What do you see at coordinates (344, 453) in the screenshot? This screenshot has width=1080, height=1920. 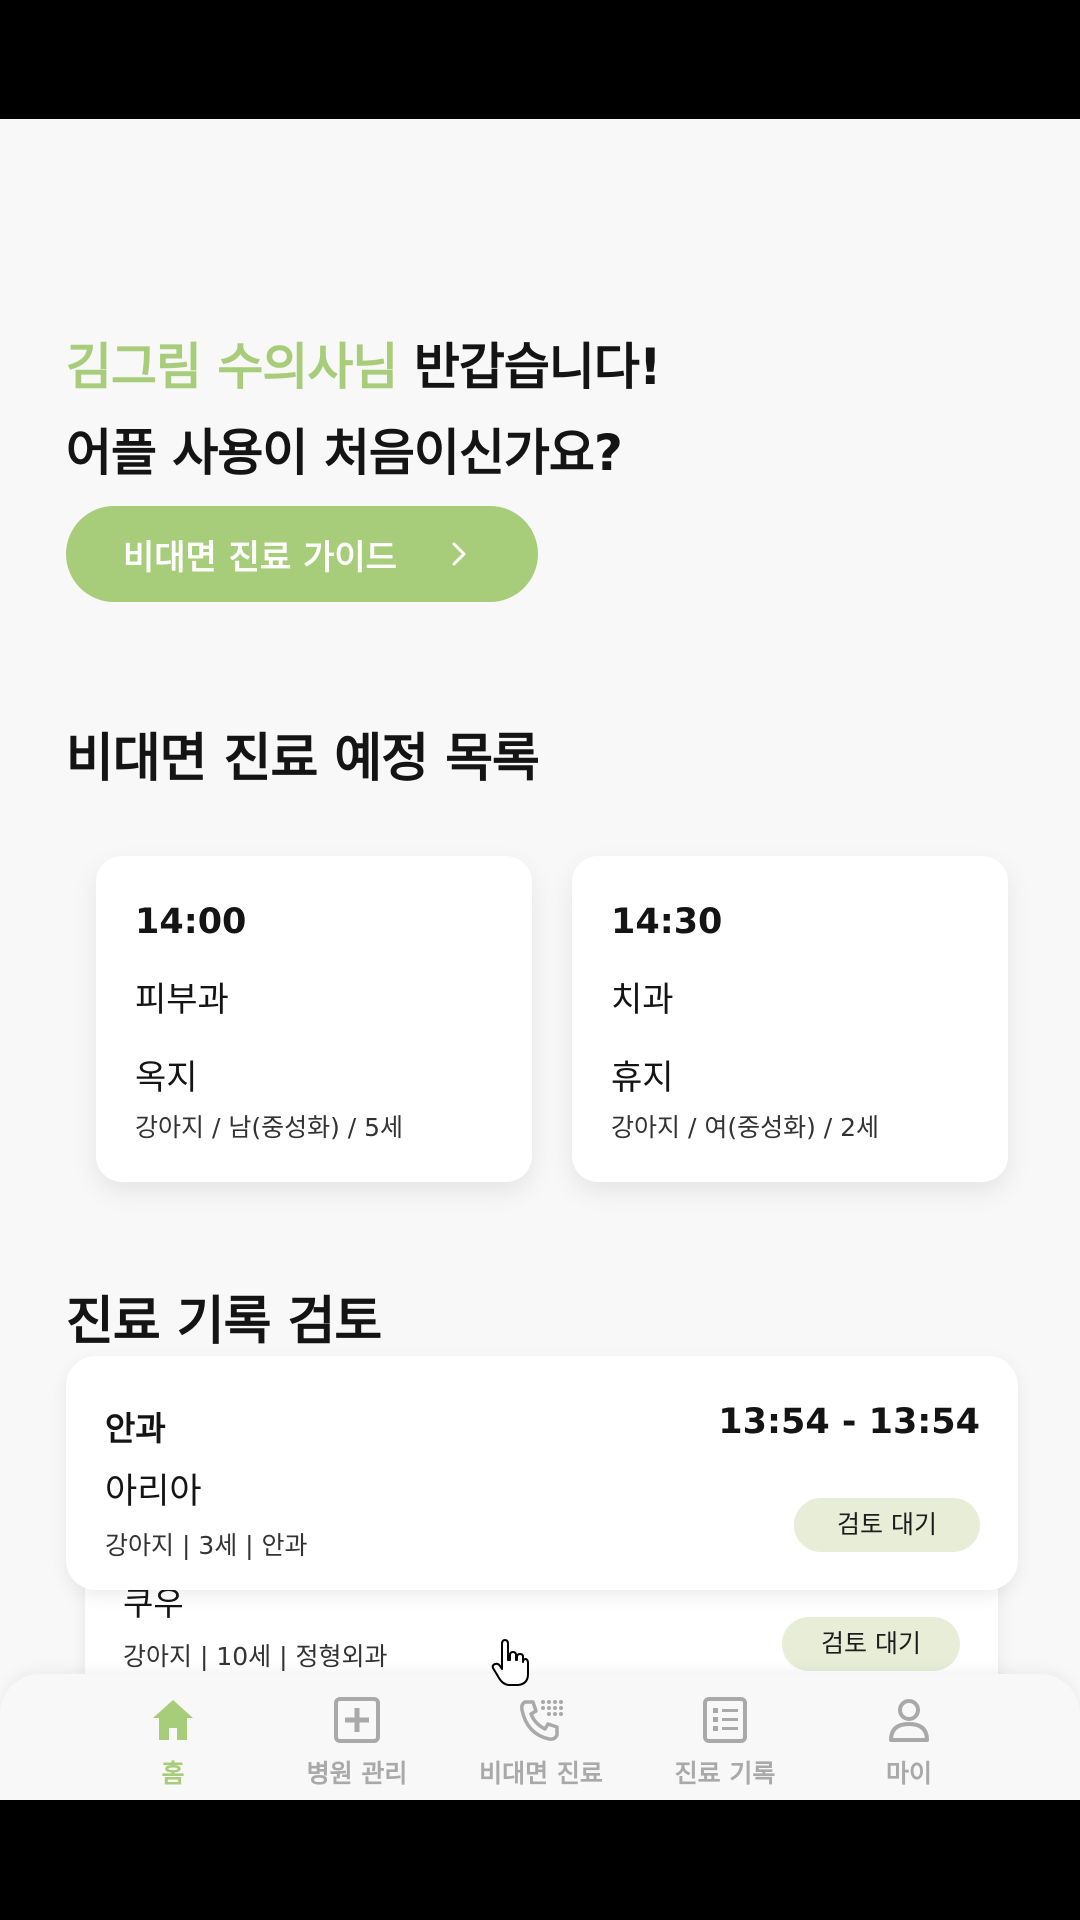 I see `greeting-line-2: 어플 사용이 처음이신가요?` at bounding box center [344, 453].